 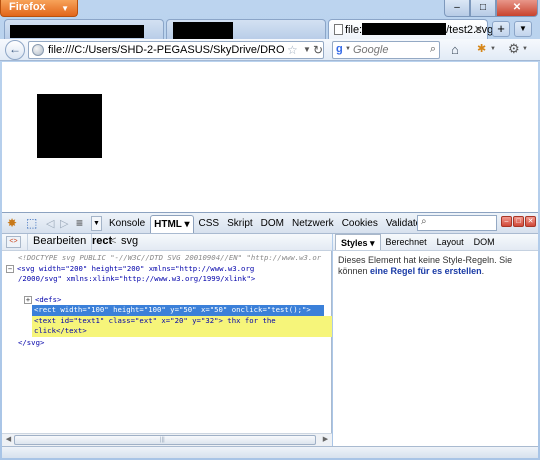 What do you see at coordinates (484, 242) in the screenshot?
I see `tab-side-dom: DOM` at bounding box center [484, 242].